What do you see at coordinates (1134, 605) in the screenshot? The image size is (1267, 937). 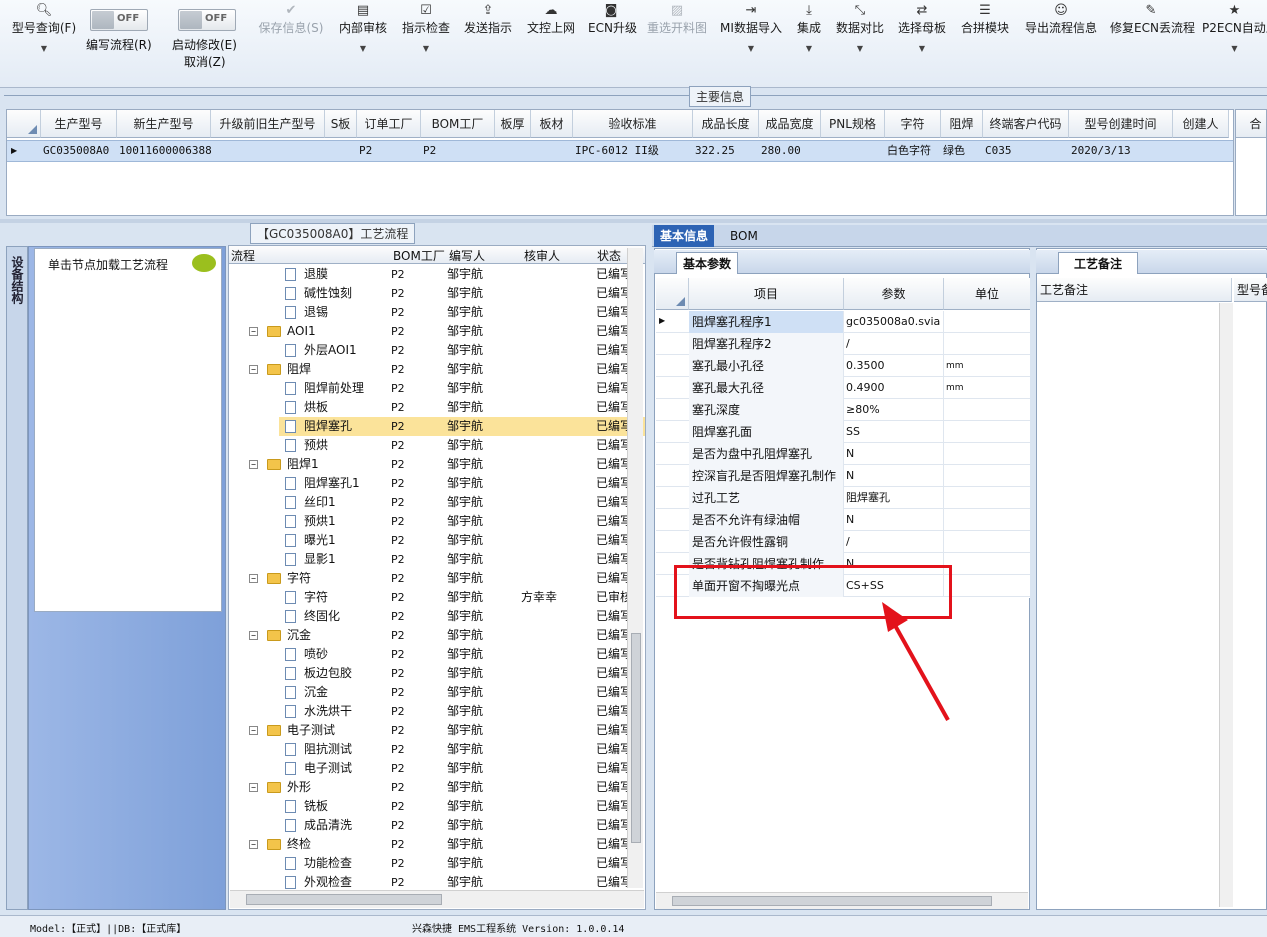 I see `remarks-textarea` at bounding box center [1134, 605].